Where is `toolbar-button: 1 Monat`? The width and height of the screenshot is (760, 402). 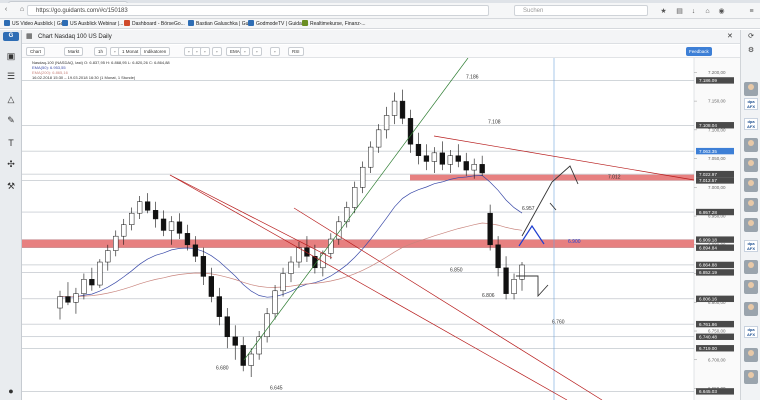 toolbar-button: 1 Monat is located at coordinates (130, 51).